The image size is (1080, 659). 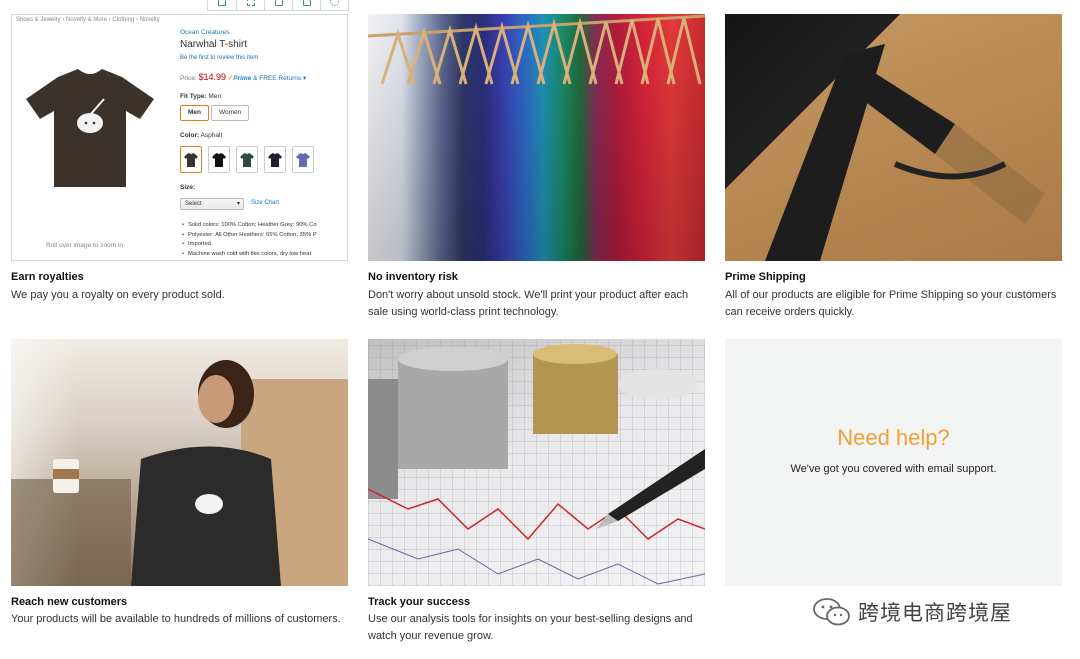 What do you see at coordinates (47, 277) in the screenshot?
I see `feature-title: Earn royalties` at bounding box center [47, 277].